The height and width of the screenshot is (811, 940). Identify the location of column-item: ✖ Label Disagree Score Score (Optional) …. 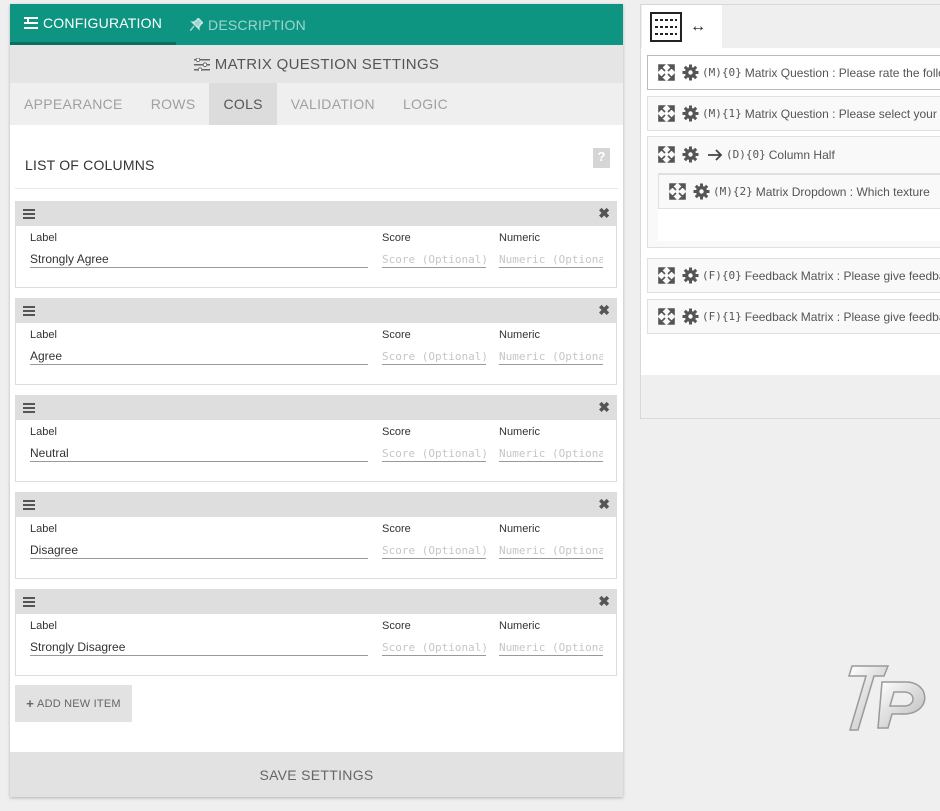
(316, 535).